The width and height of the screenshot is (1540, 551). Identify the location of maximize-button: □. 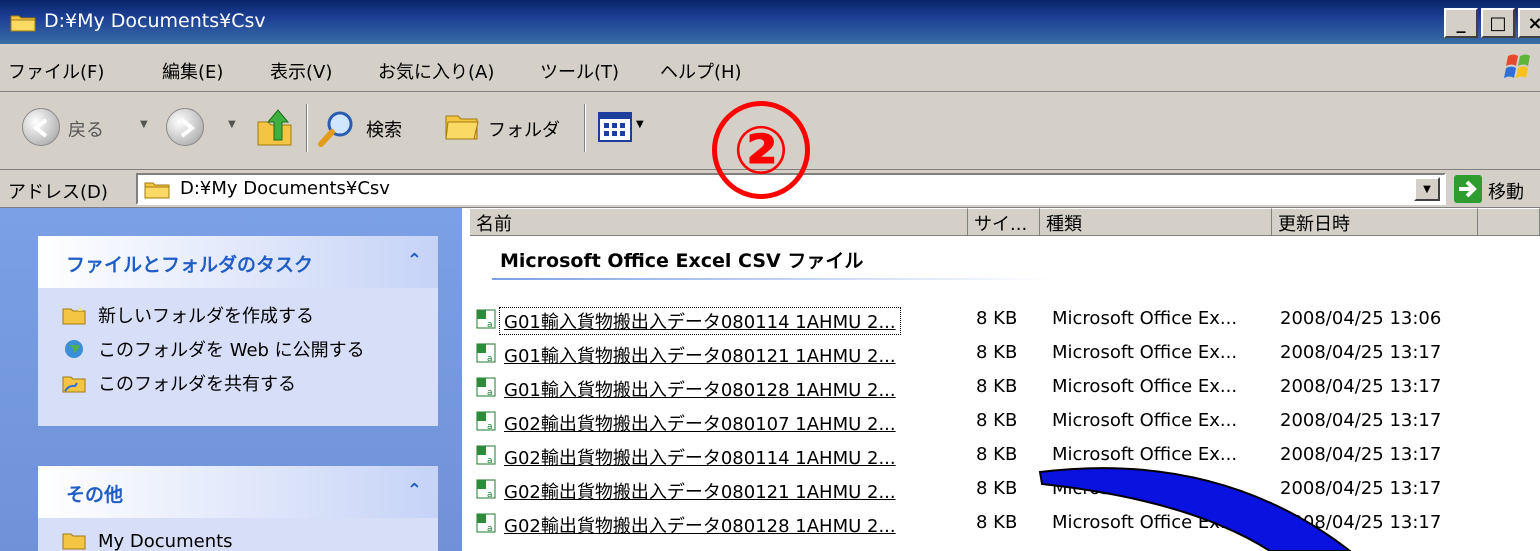
(1498, 23).